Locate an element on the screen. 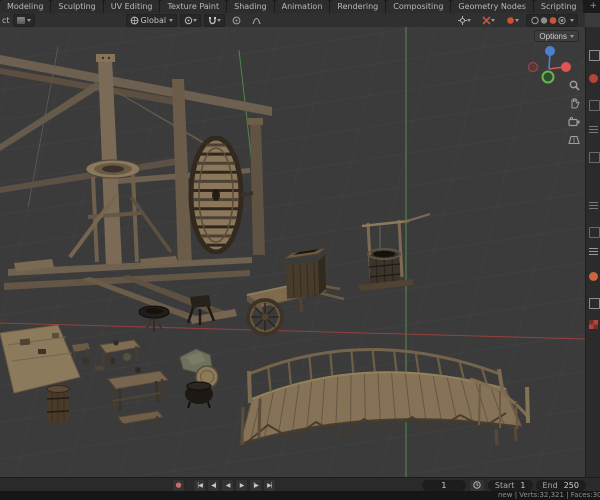 This screenshot has height=500, width=600. cauldron is located at coordinates (199, 395).